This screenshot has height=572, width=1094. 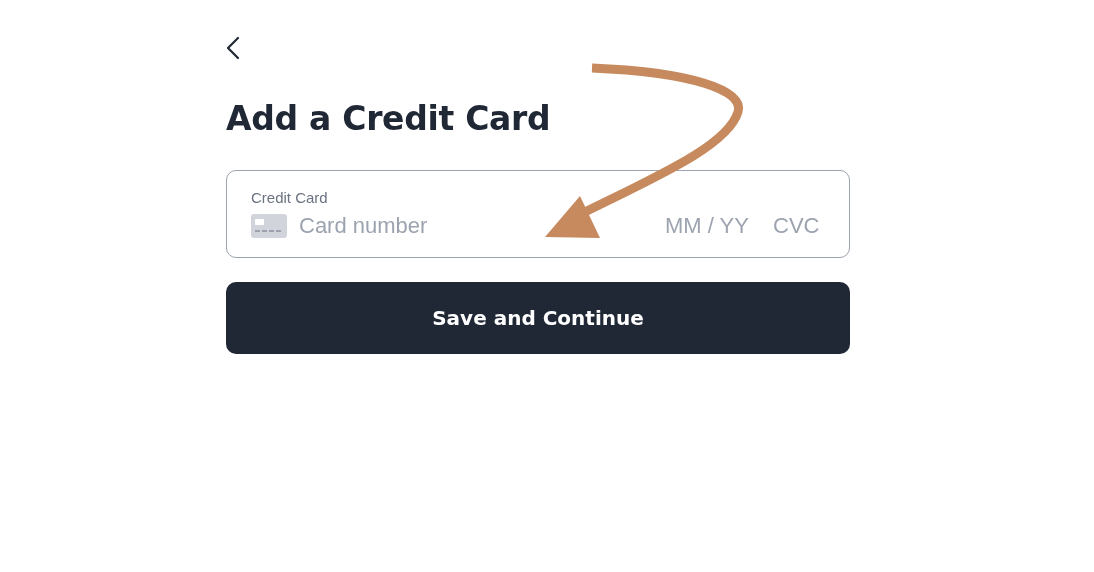 I want to click on field-label: Credit Card, so click(x=289, y=197).